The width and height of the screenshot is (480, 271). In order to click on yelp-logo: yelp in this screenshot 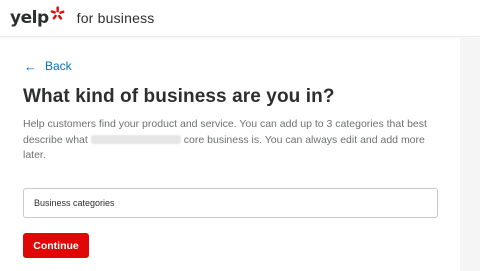, I will do `click(37, 17)`.